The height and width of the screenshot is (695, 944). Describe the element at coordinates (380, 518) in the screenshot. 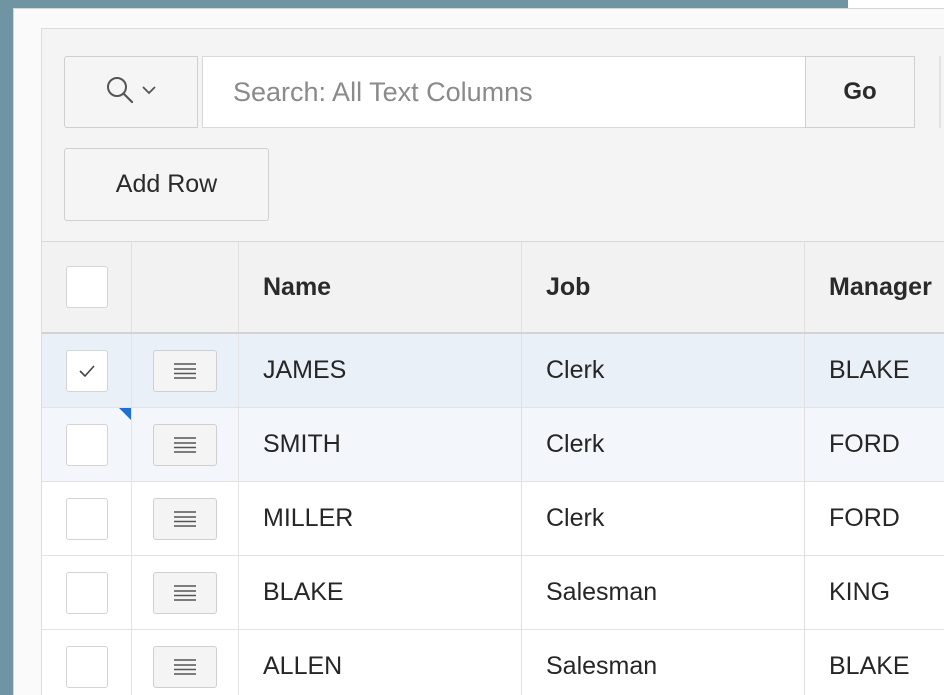

I see `cell-name: MILLER` at that location.